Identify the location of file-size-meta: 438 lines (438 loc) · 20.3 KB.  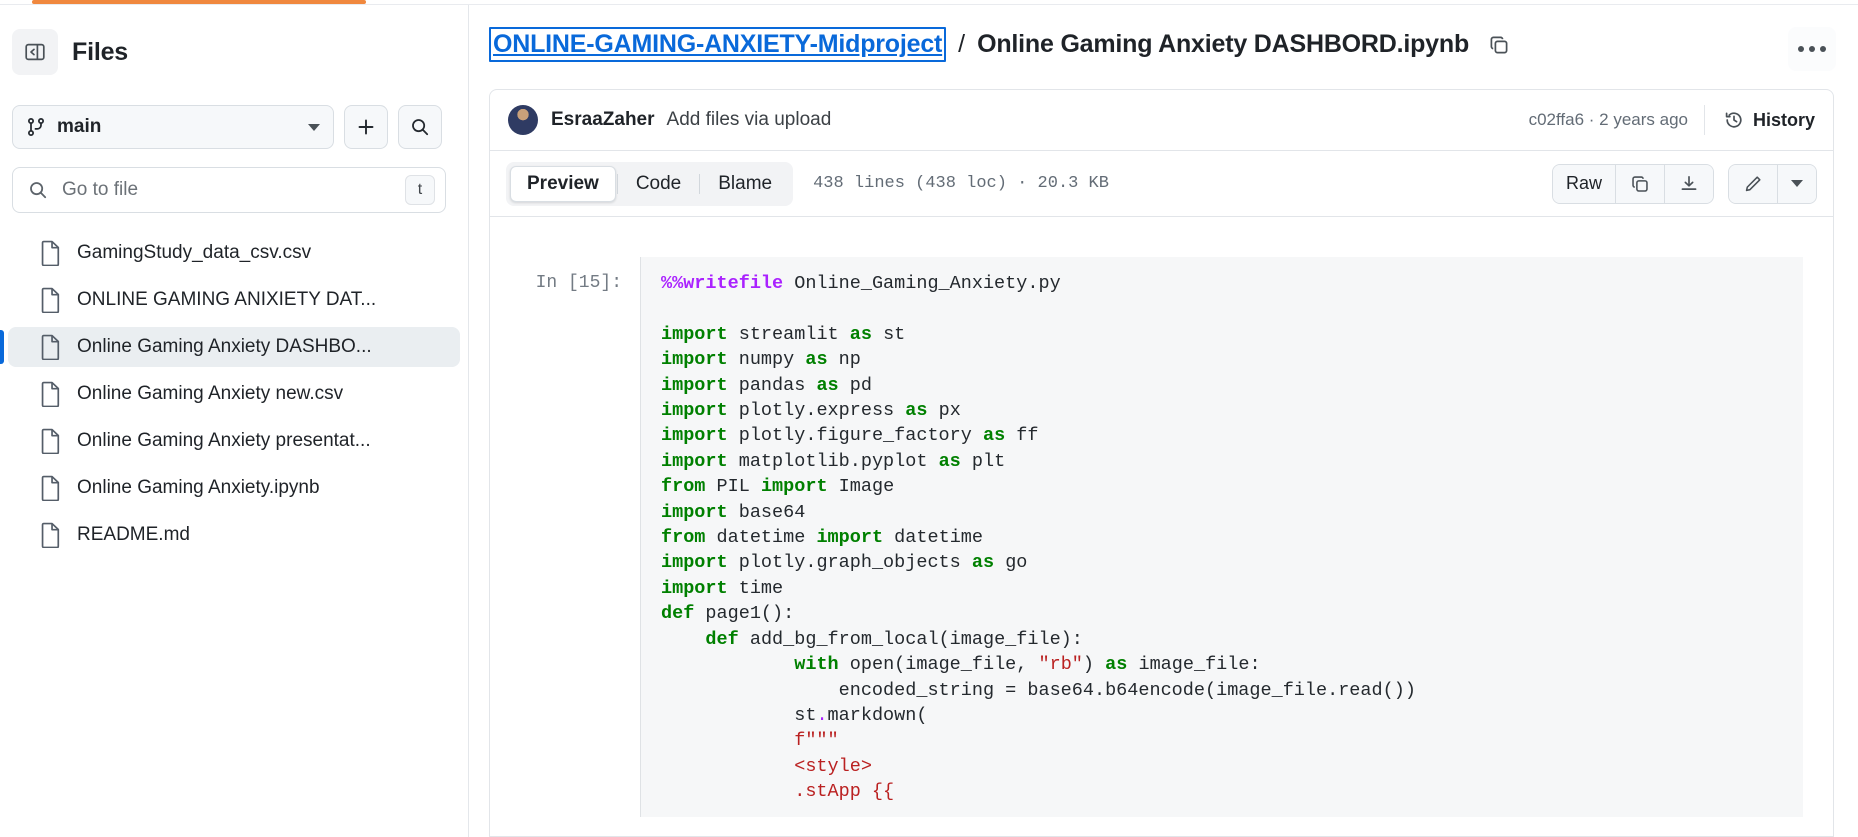
(961, 183).